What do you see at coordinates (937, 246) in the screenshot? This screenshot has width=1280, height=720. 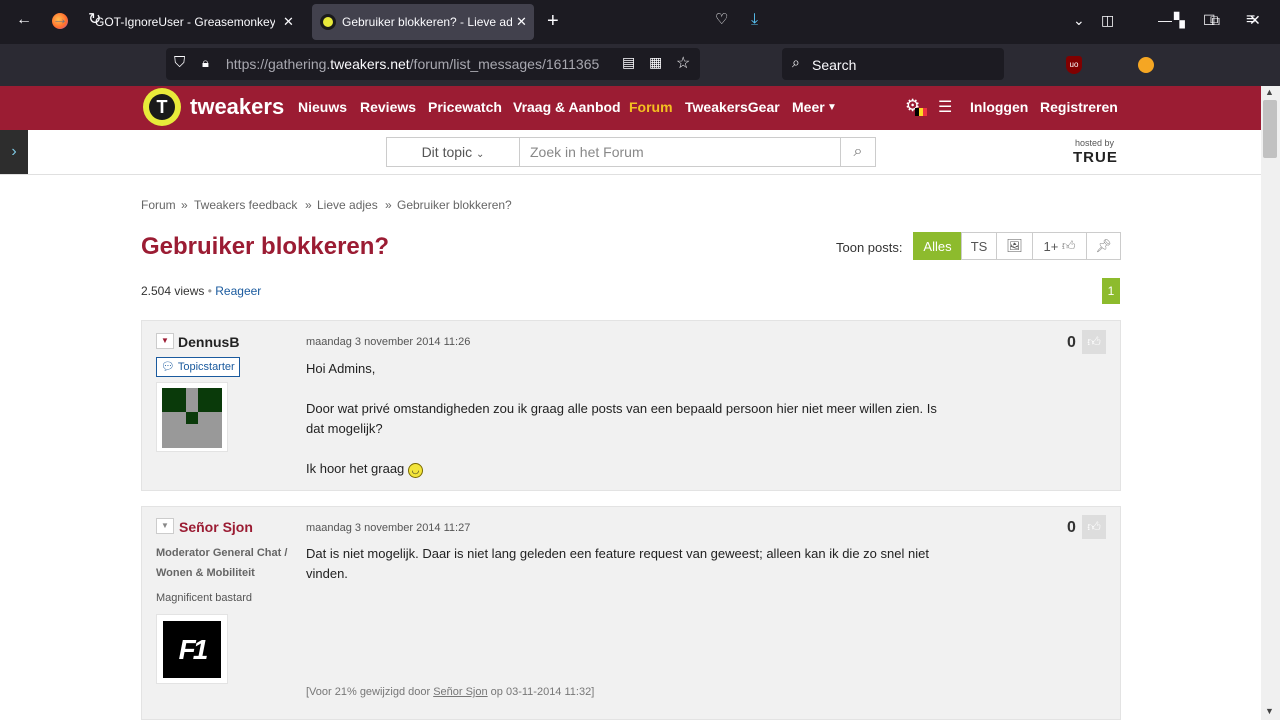 I see `filter-all-button: Alles` at bounding box center [937, 246].